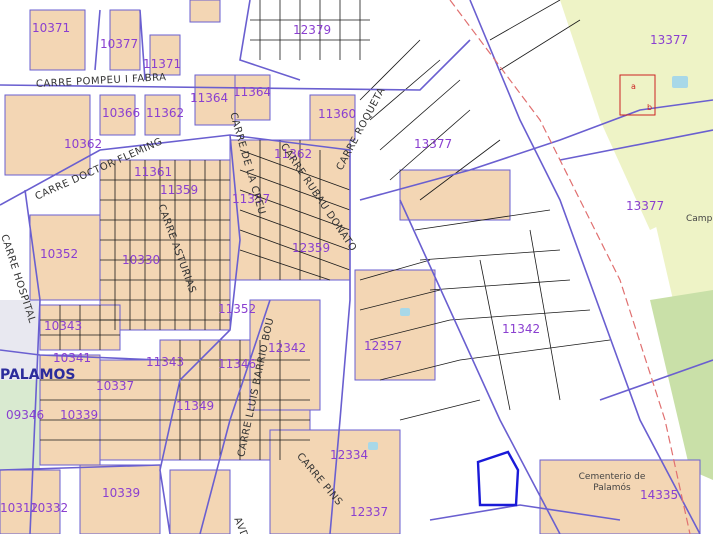 Image resolution: width=713 pixels, height=534 pixels. I want to click on parcel-label: 10352, so click(59, 254).